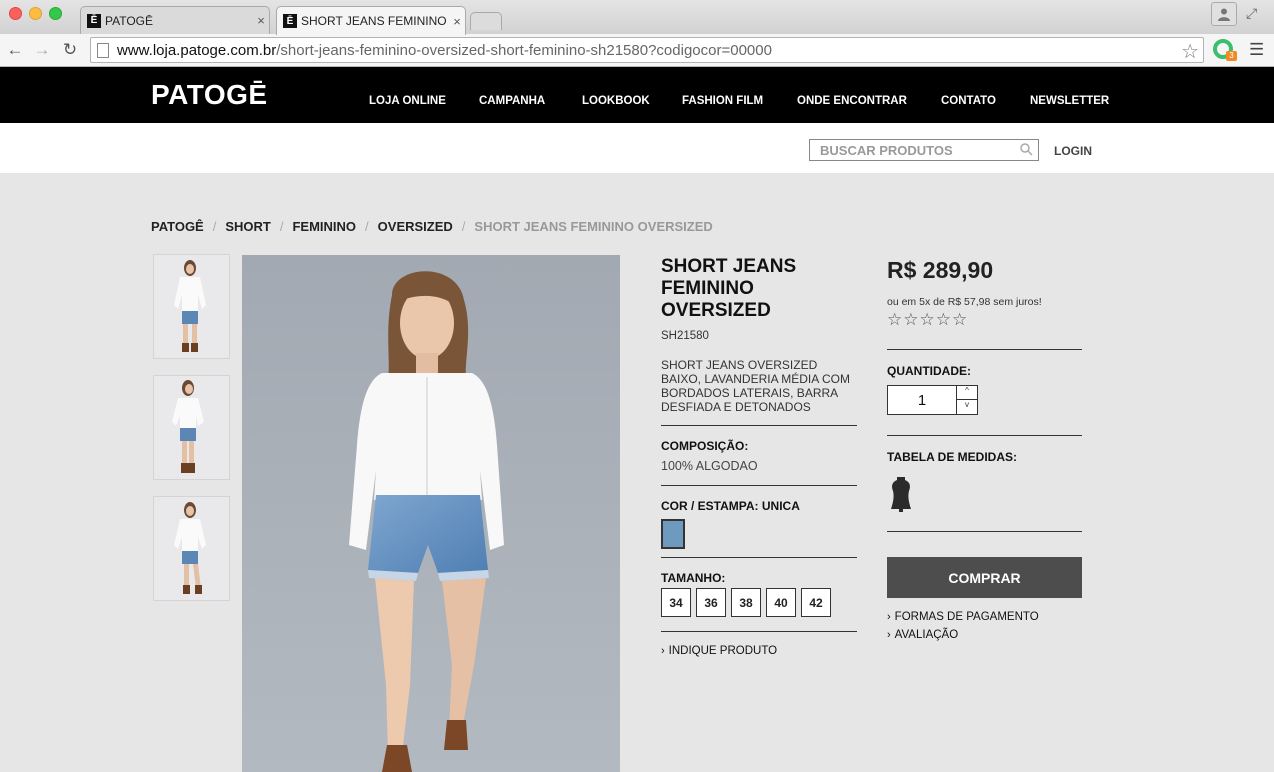  I want to click on search-box, so click(924, 150).